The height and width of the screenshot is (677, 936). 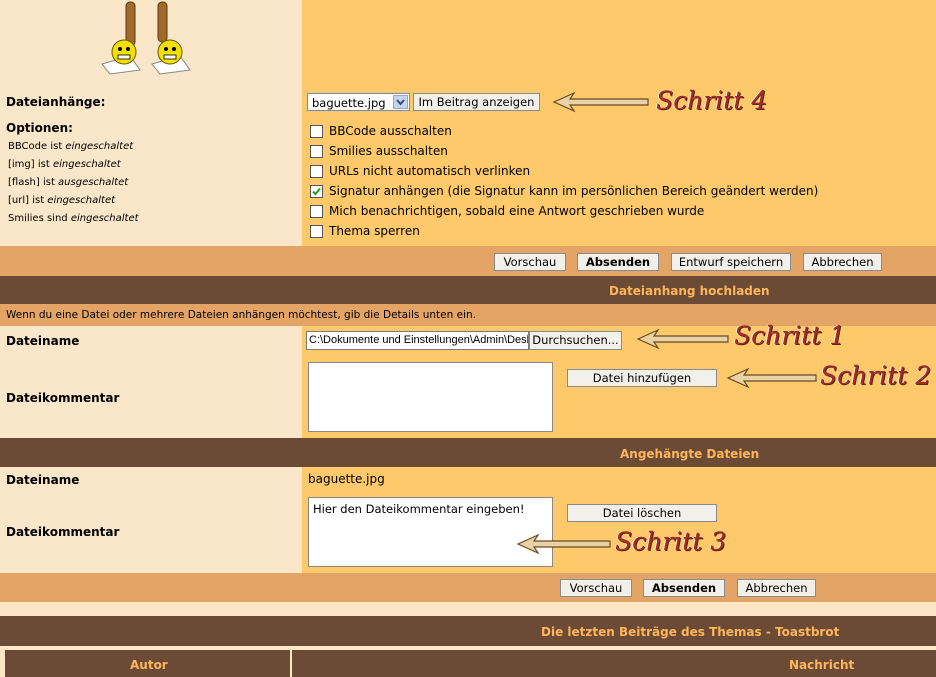 I want to click on attachment-select: baguette.jpg, so click(x=358, y=102).